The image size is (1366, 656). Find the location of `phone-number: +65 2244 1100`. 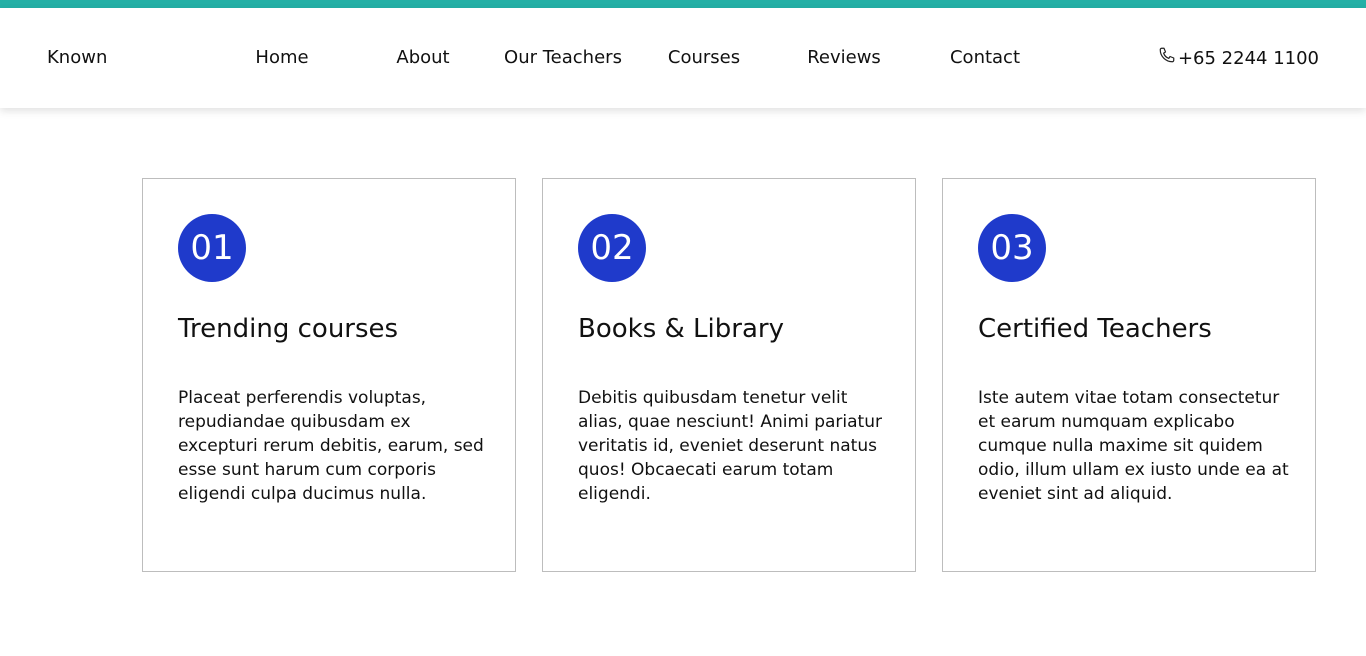

phone-number: +65 2244 1100 is located at coordinates (1248, 58).